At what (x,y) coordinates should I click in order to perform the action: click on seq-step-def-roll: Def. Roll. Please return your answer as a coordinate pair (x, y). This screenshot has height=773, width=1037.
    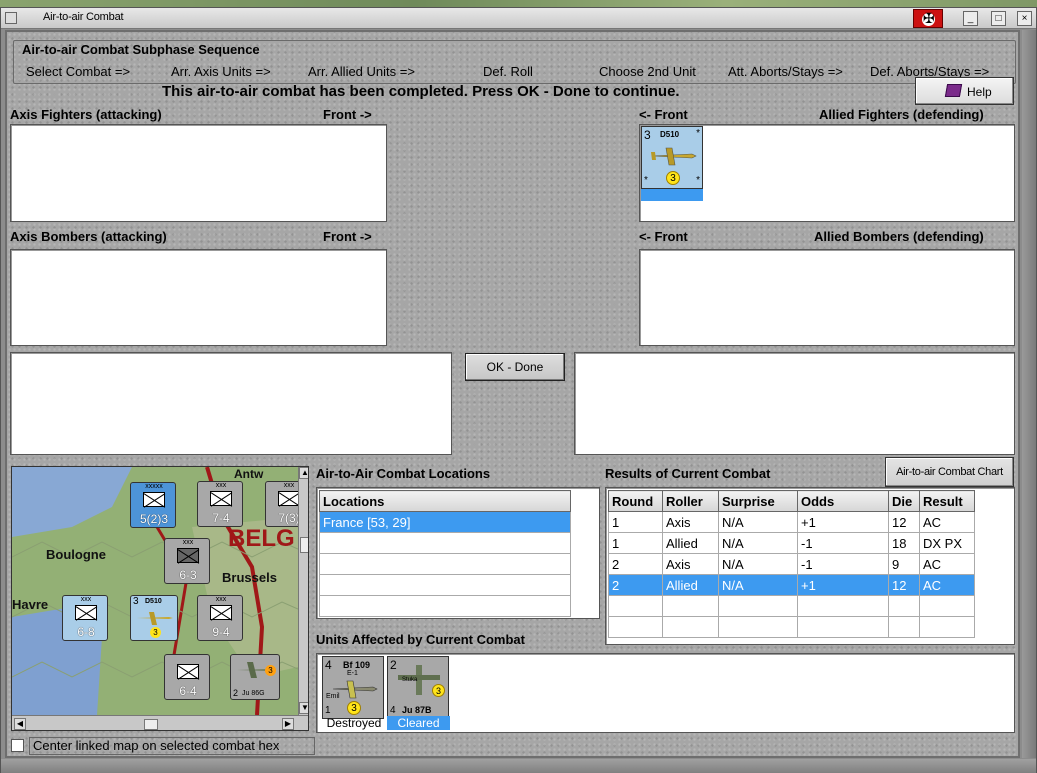
    Looking at the image, I should click on (508, 71).